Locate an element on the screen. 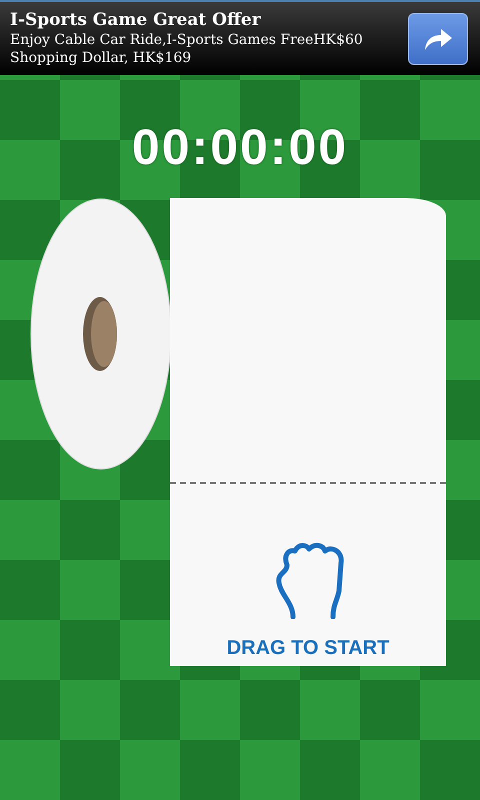 The image size is (480, 800). timer: 00:00:00 is located at coordinates (240, 147).